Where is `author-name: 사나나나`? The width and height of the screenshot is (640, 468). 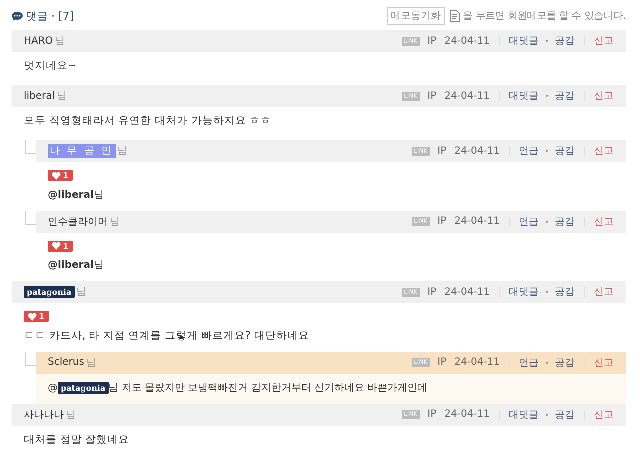 author-name: 사나나나 is located at coordinates (44, 415).